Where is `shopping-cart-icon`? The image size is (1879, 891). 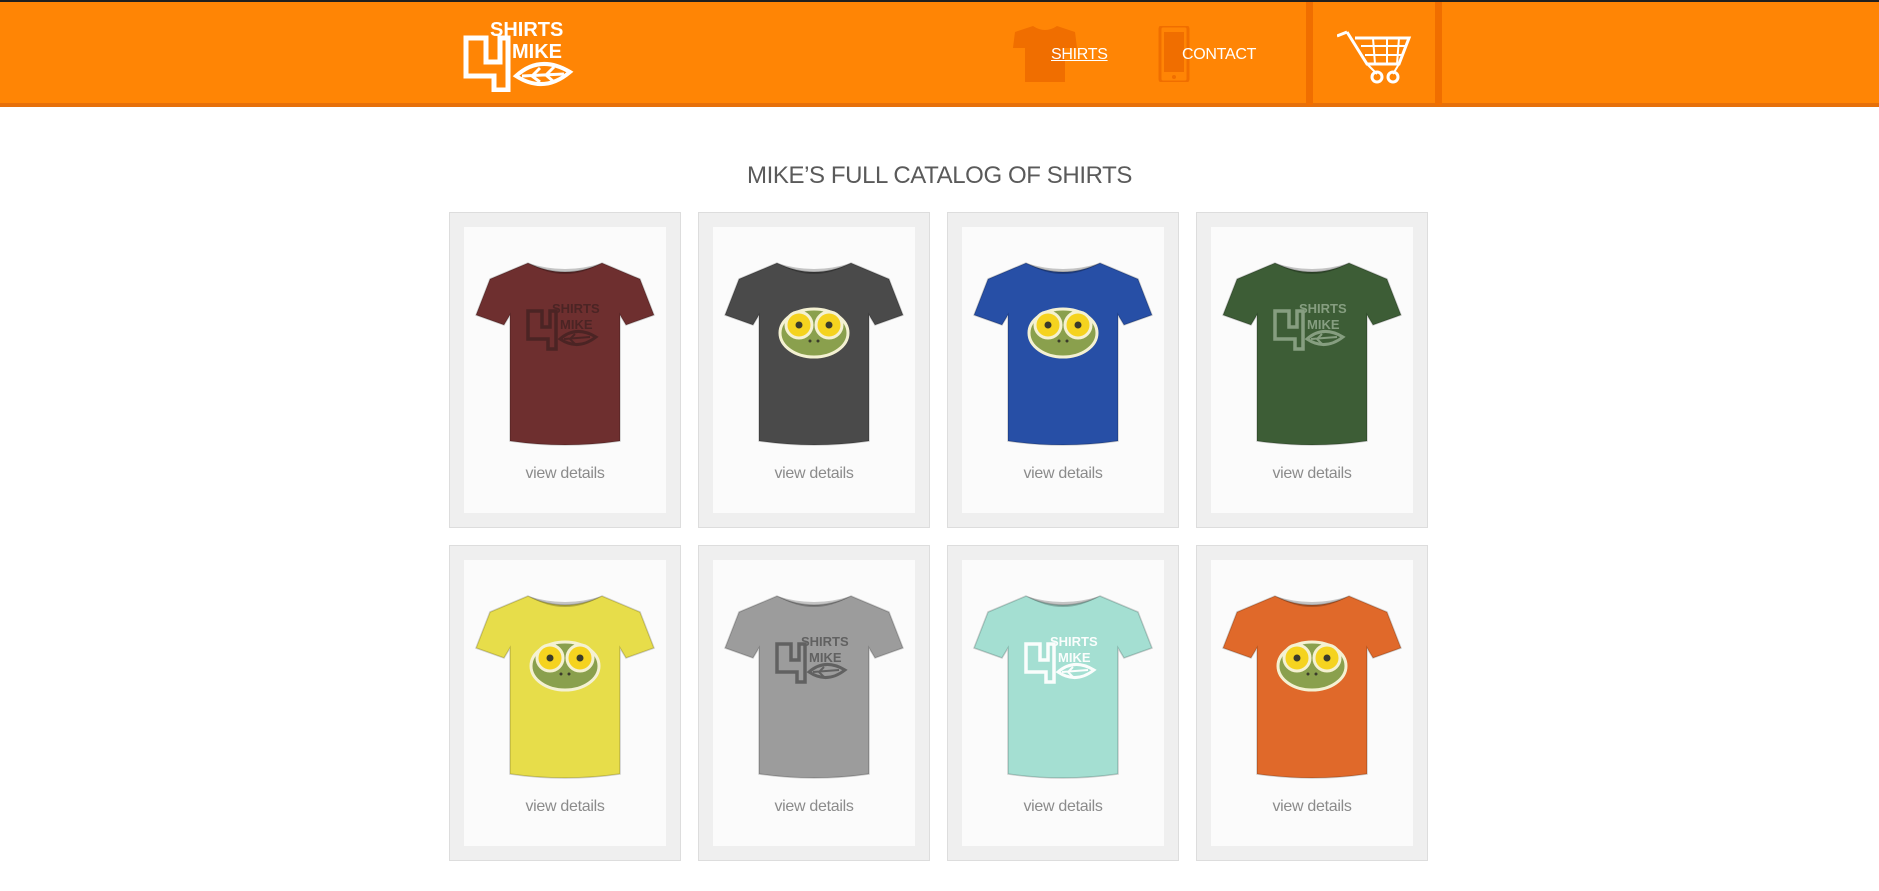 shopping-cart-icon is located at coordinates (1374, 57).